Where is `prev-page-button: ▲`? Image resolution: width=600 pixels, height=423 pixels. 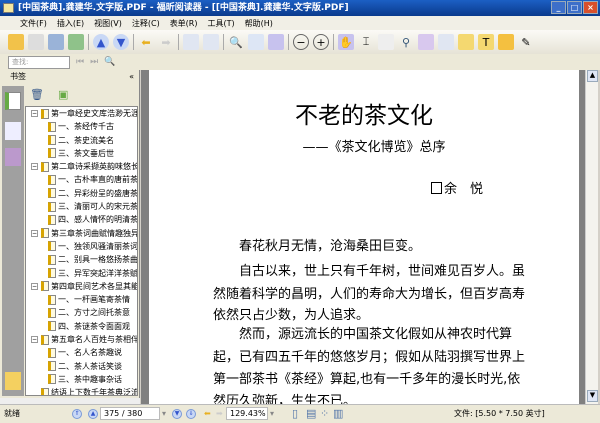
prev-page-button: ▲ is located at coordinates (93, 414).